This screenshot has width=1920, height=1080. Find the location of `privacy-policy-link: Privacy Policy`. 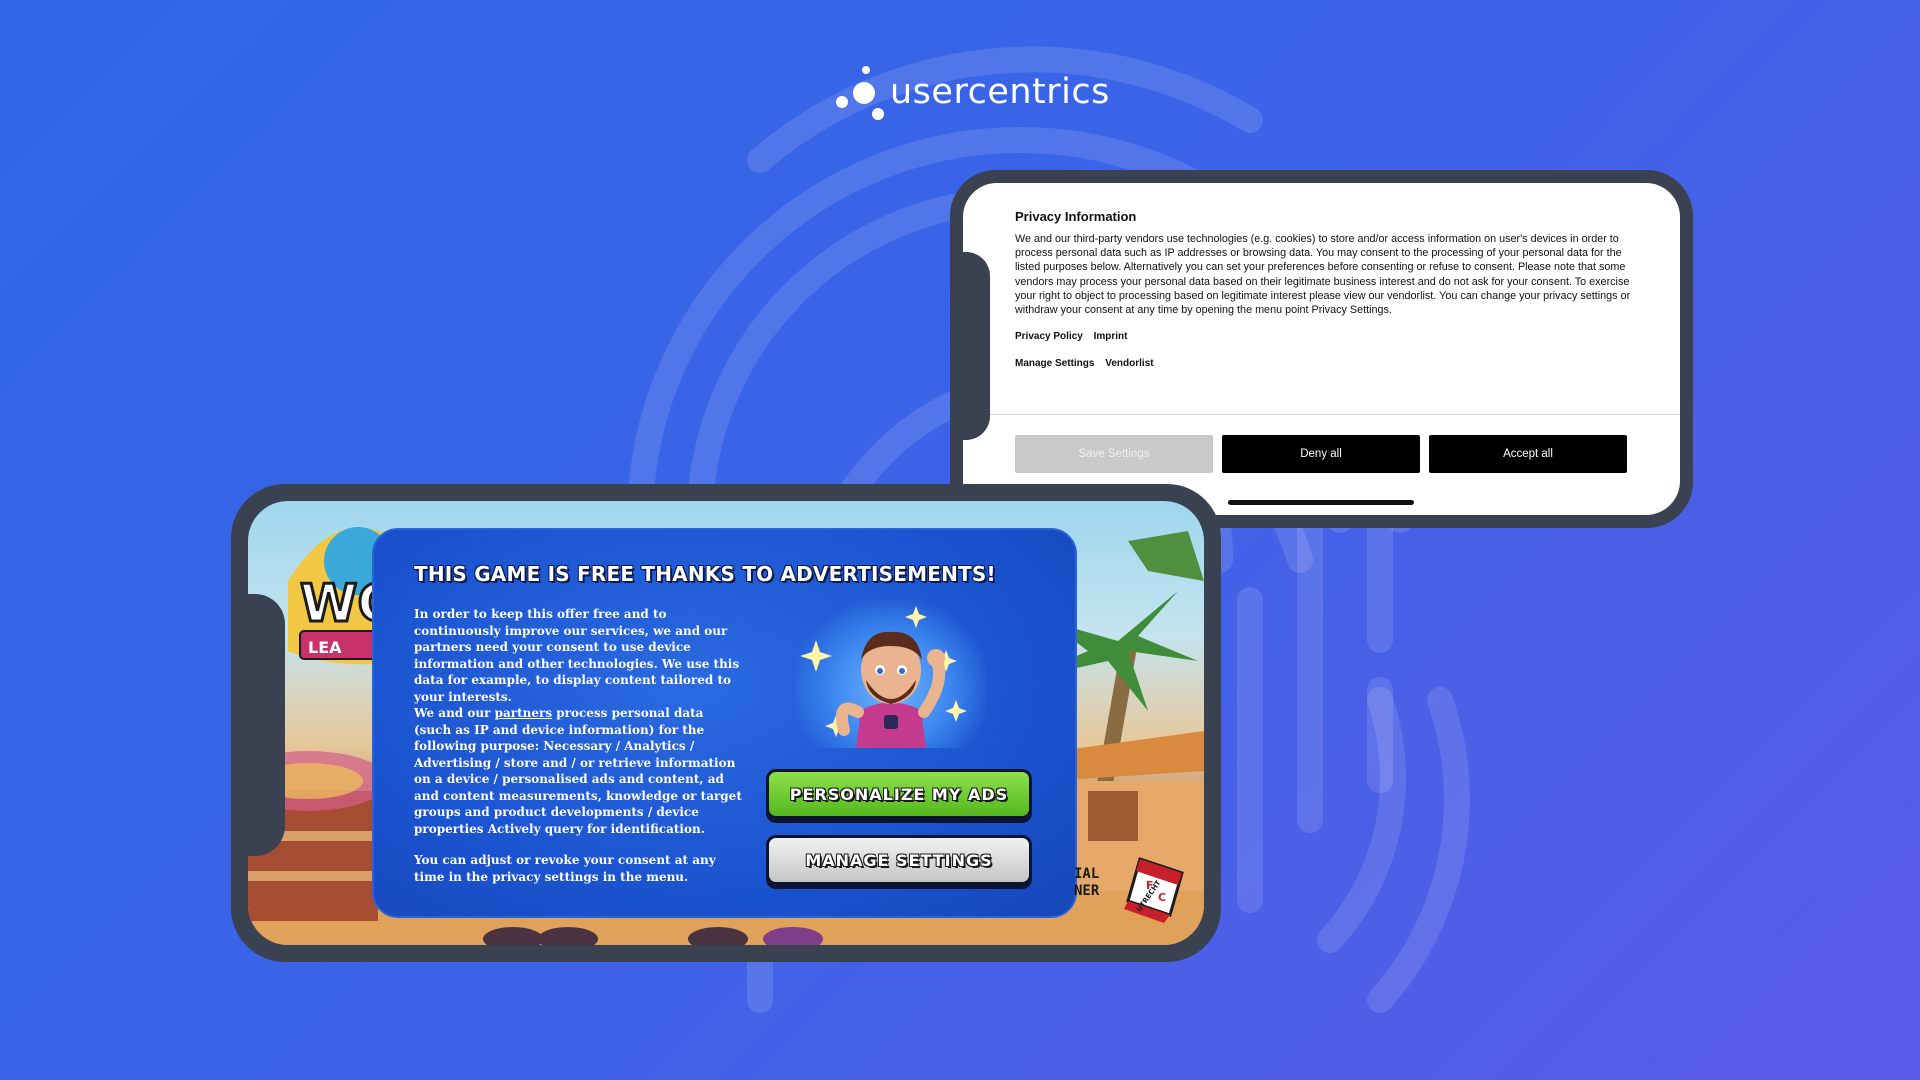

privacy-policy-link: Privacy Policy is located at coordinates (1049, 336).